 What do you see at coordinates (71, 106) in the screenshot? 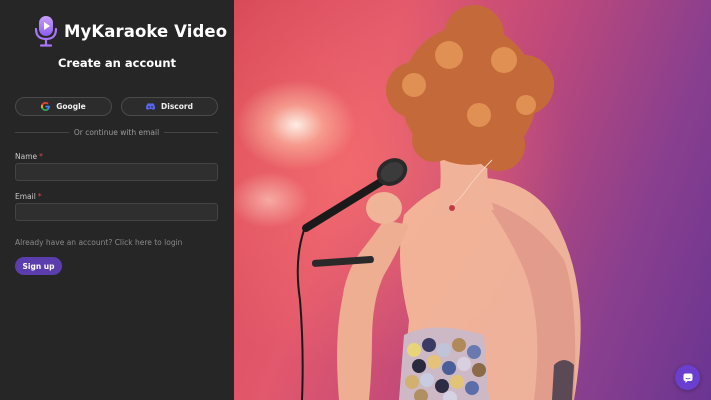
I see `google-signin-label: Google` at bounding box center [71, 106].